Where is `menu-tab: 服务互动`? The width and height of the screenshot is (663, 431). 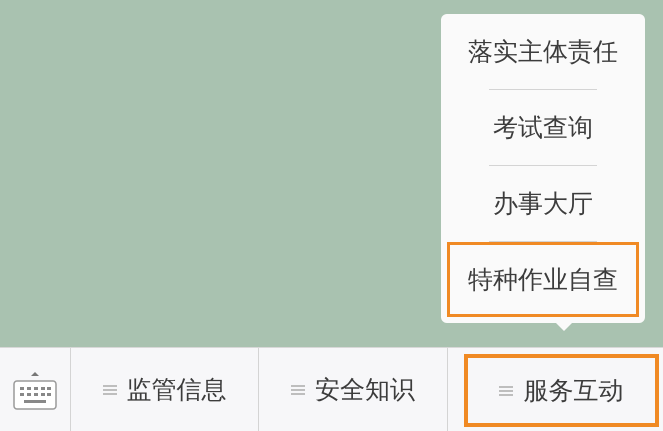 menu-tab: 服务互动 is located at coordinates (561, 390).